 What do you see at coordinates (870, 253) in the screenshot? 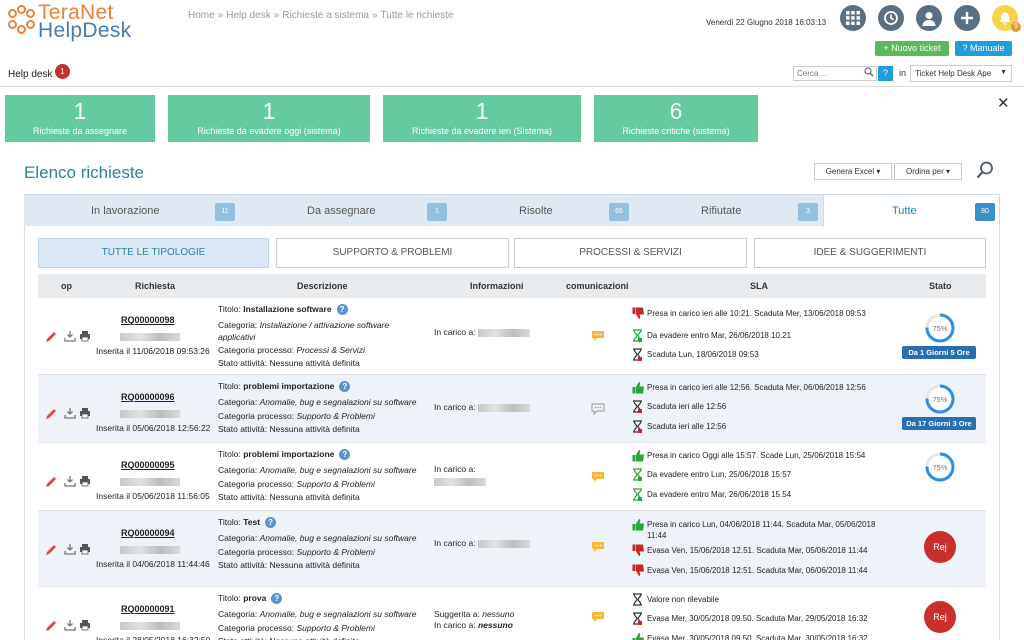
I see `filter-idee-suggerimenti: IDEE & SUGGERIMENTI` at bounding box center [870, 253].